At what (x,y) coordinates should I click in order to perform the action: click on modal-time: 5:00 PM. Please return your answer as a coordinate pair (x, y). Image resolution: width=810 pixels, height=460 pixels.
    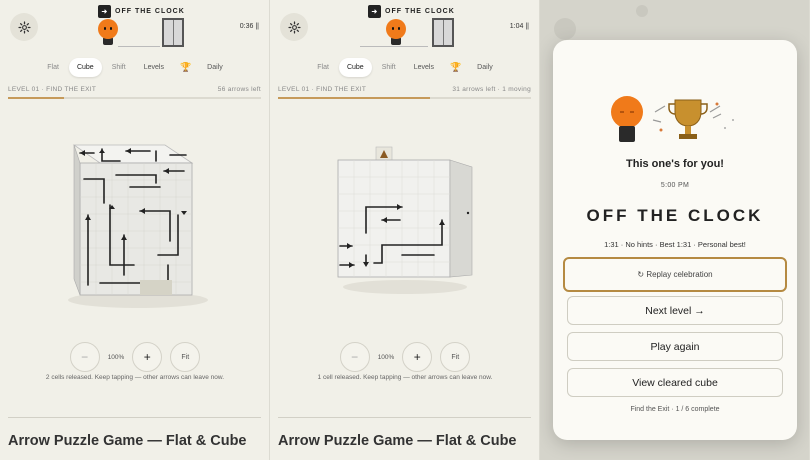
    Looking at the image, I should click on (675, 185).